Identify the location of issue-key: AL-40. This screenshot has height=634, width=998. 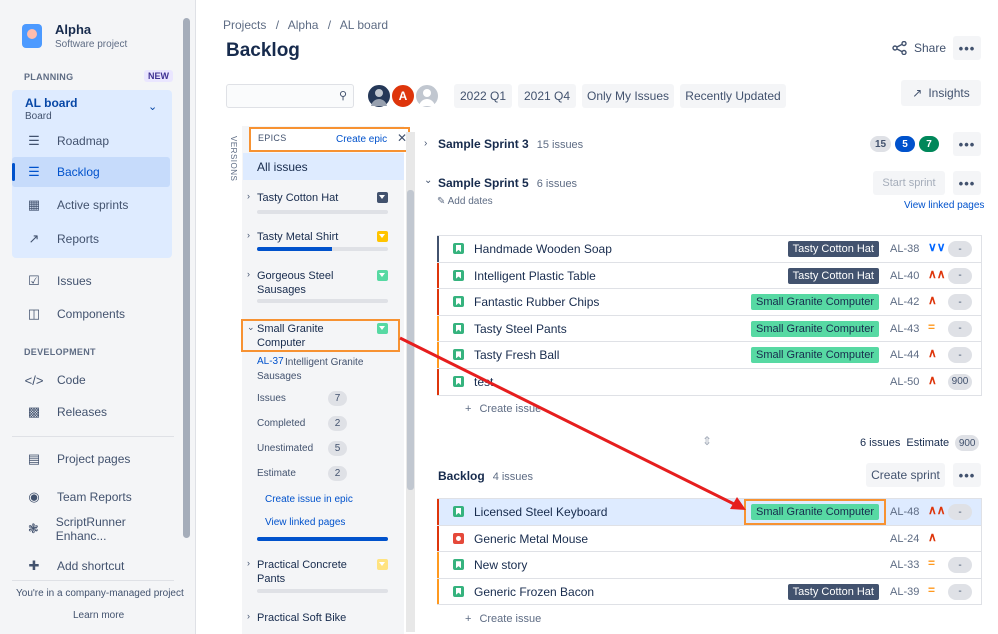
(904, 276).